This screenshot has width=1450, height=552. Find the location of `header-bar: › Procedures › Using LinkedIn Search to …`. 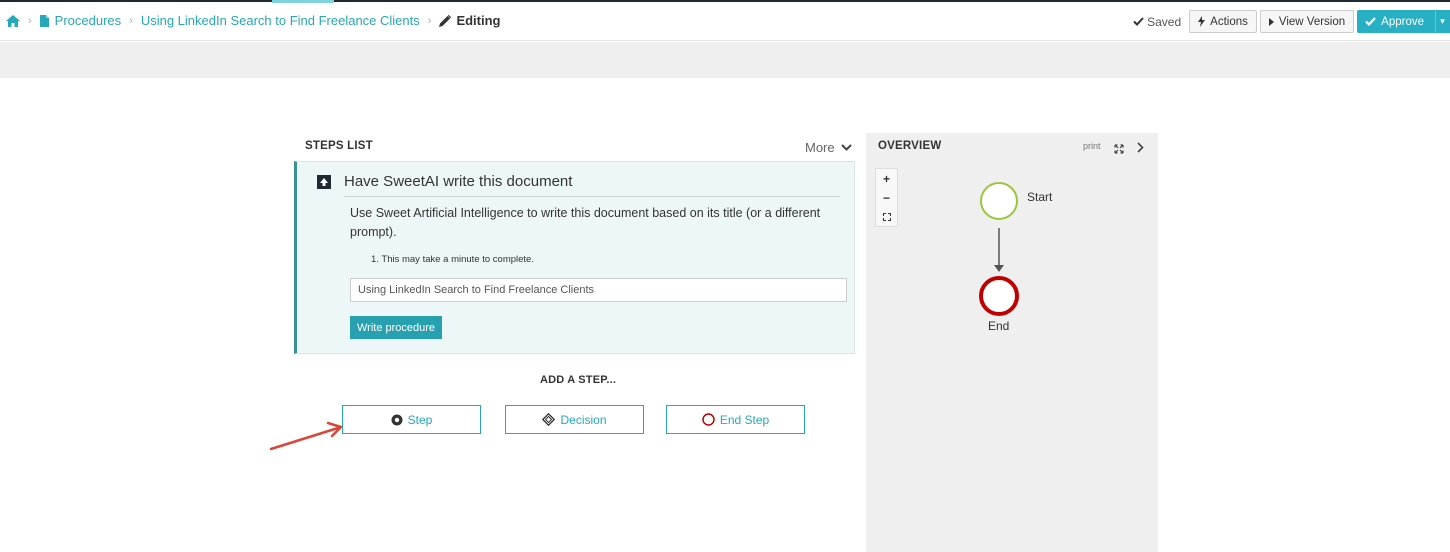

header-bar: › Procedures › Using LinkedIn Search to … is located at coordinates (725, 22).